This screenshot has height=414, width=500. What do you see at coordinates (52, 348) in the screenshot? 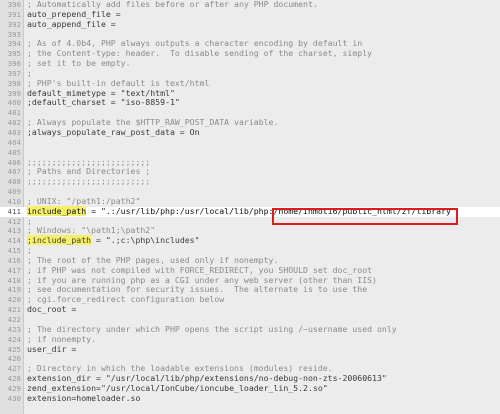
I see `code-text: user_dir =` at bounding box center [52, 348].